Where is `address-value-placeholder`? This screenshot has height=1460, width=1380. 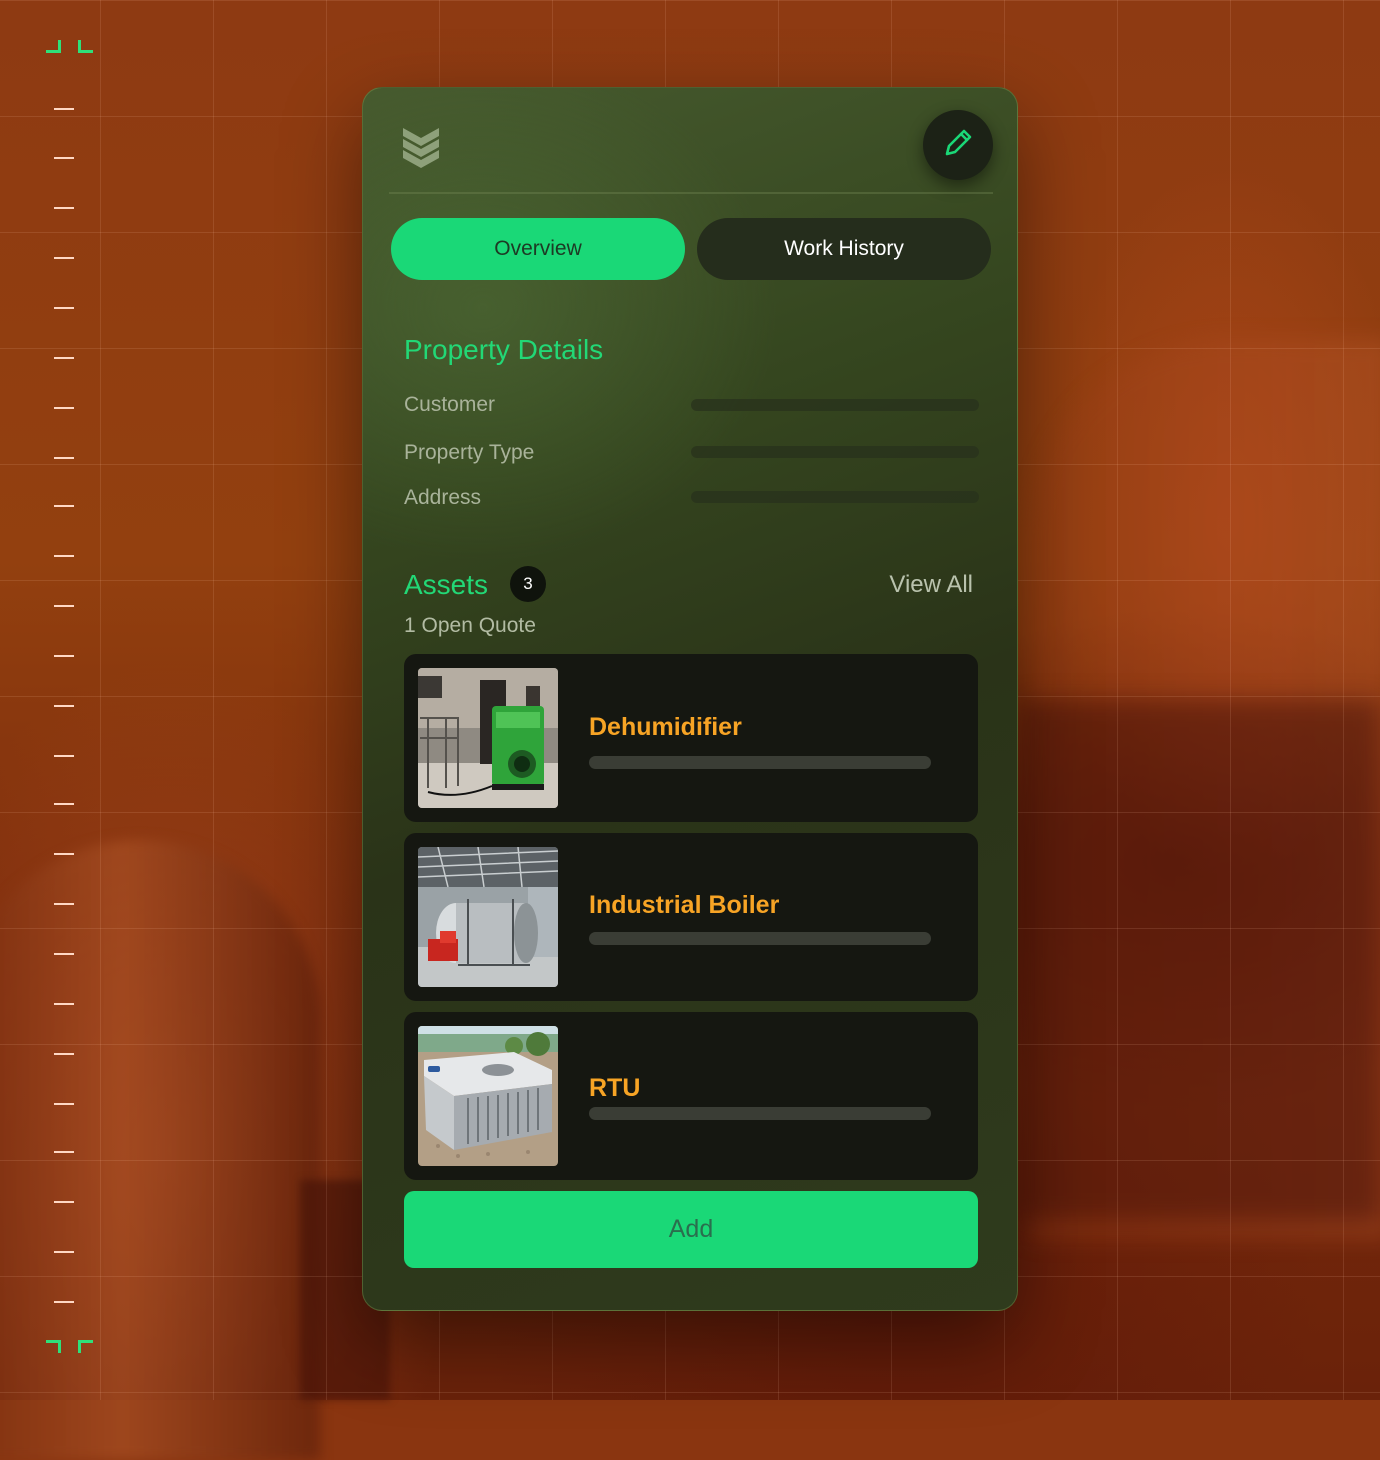 address-value-placeholder is located at coordinates (835, 497).